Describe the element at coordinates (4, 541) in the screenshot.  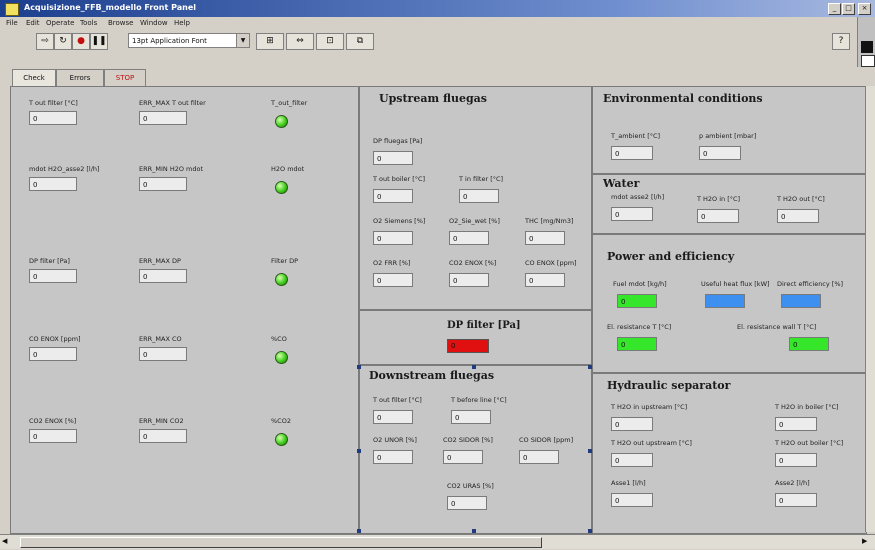
I see `scroll-left-icon: ◀` at that location.